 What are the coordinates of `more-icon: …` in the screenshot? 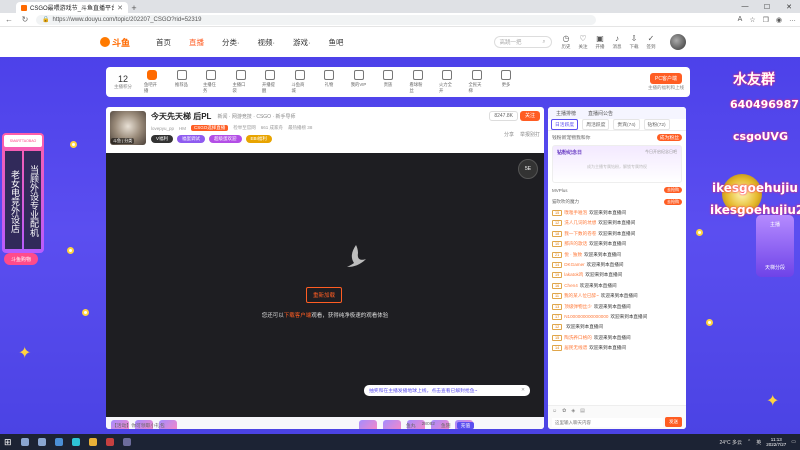 It's located at (792, 20).